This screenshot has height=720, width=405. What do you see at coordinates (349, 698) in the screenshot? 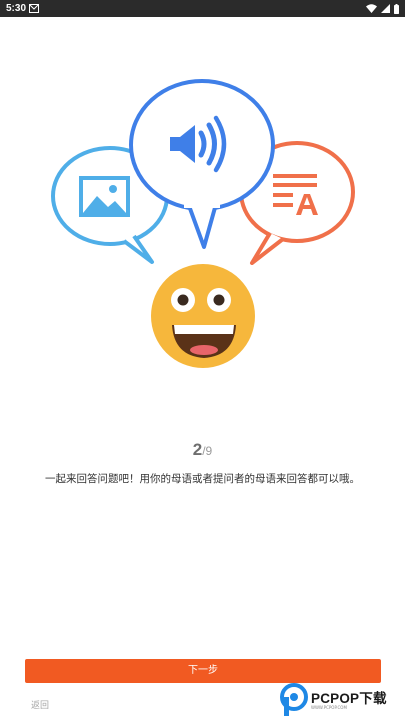
I see `watermark-text: PCPOP下载` at bounding box center [349, 698].